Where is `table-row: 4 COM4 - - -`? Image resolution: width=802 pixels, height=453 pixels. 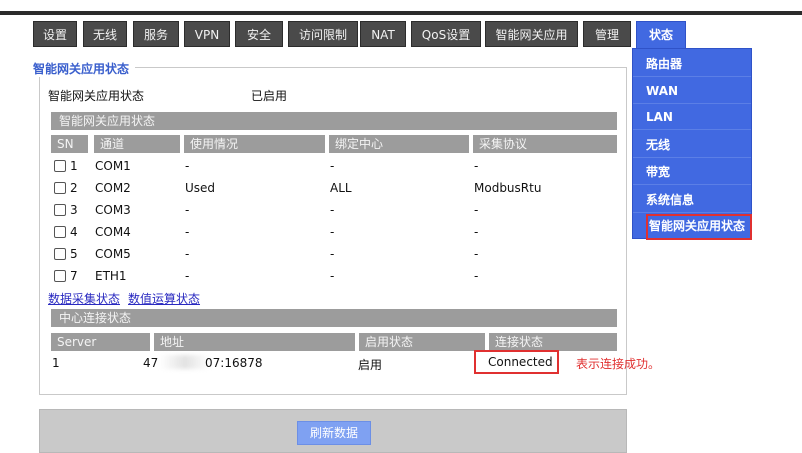 table-row: 4 COM4 - - - is located at coordinates (333, 233).